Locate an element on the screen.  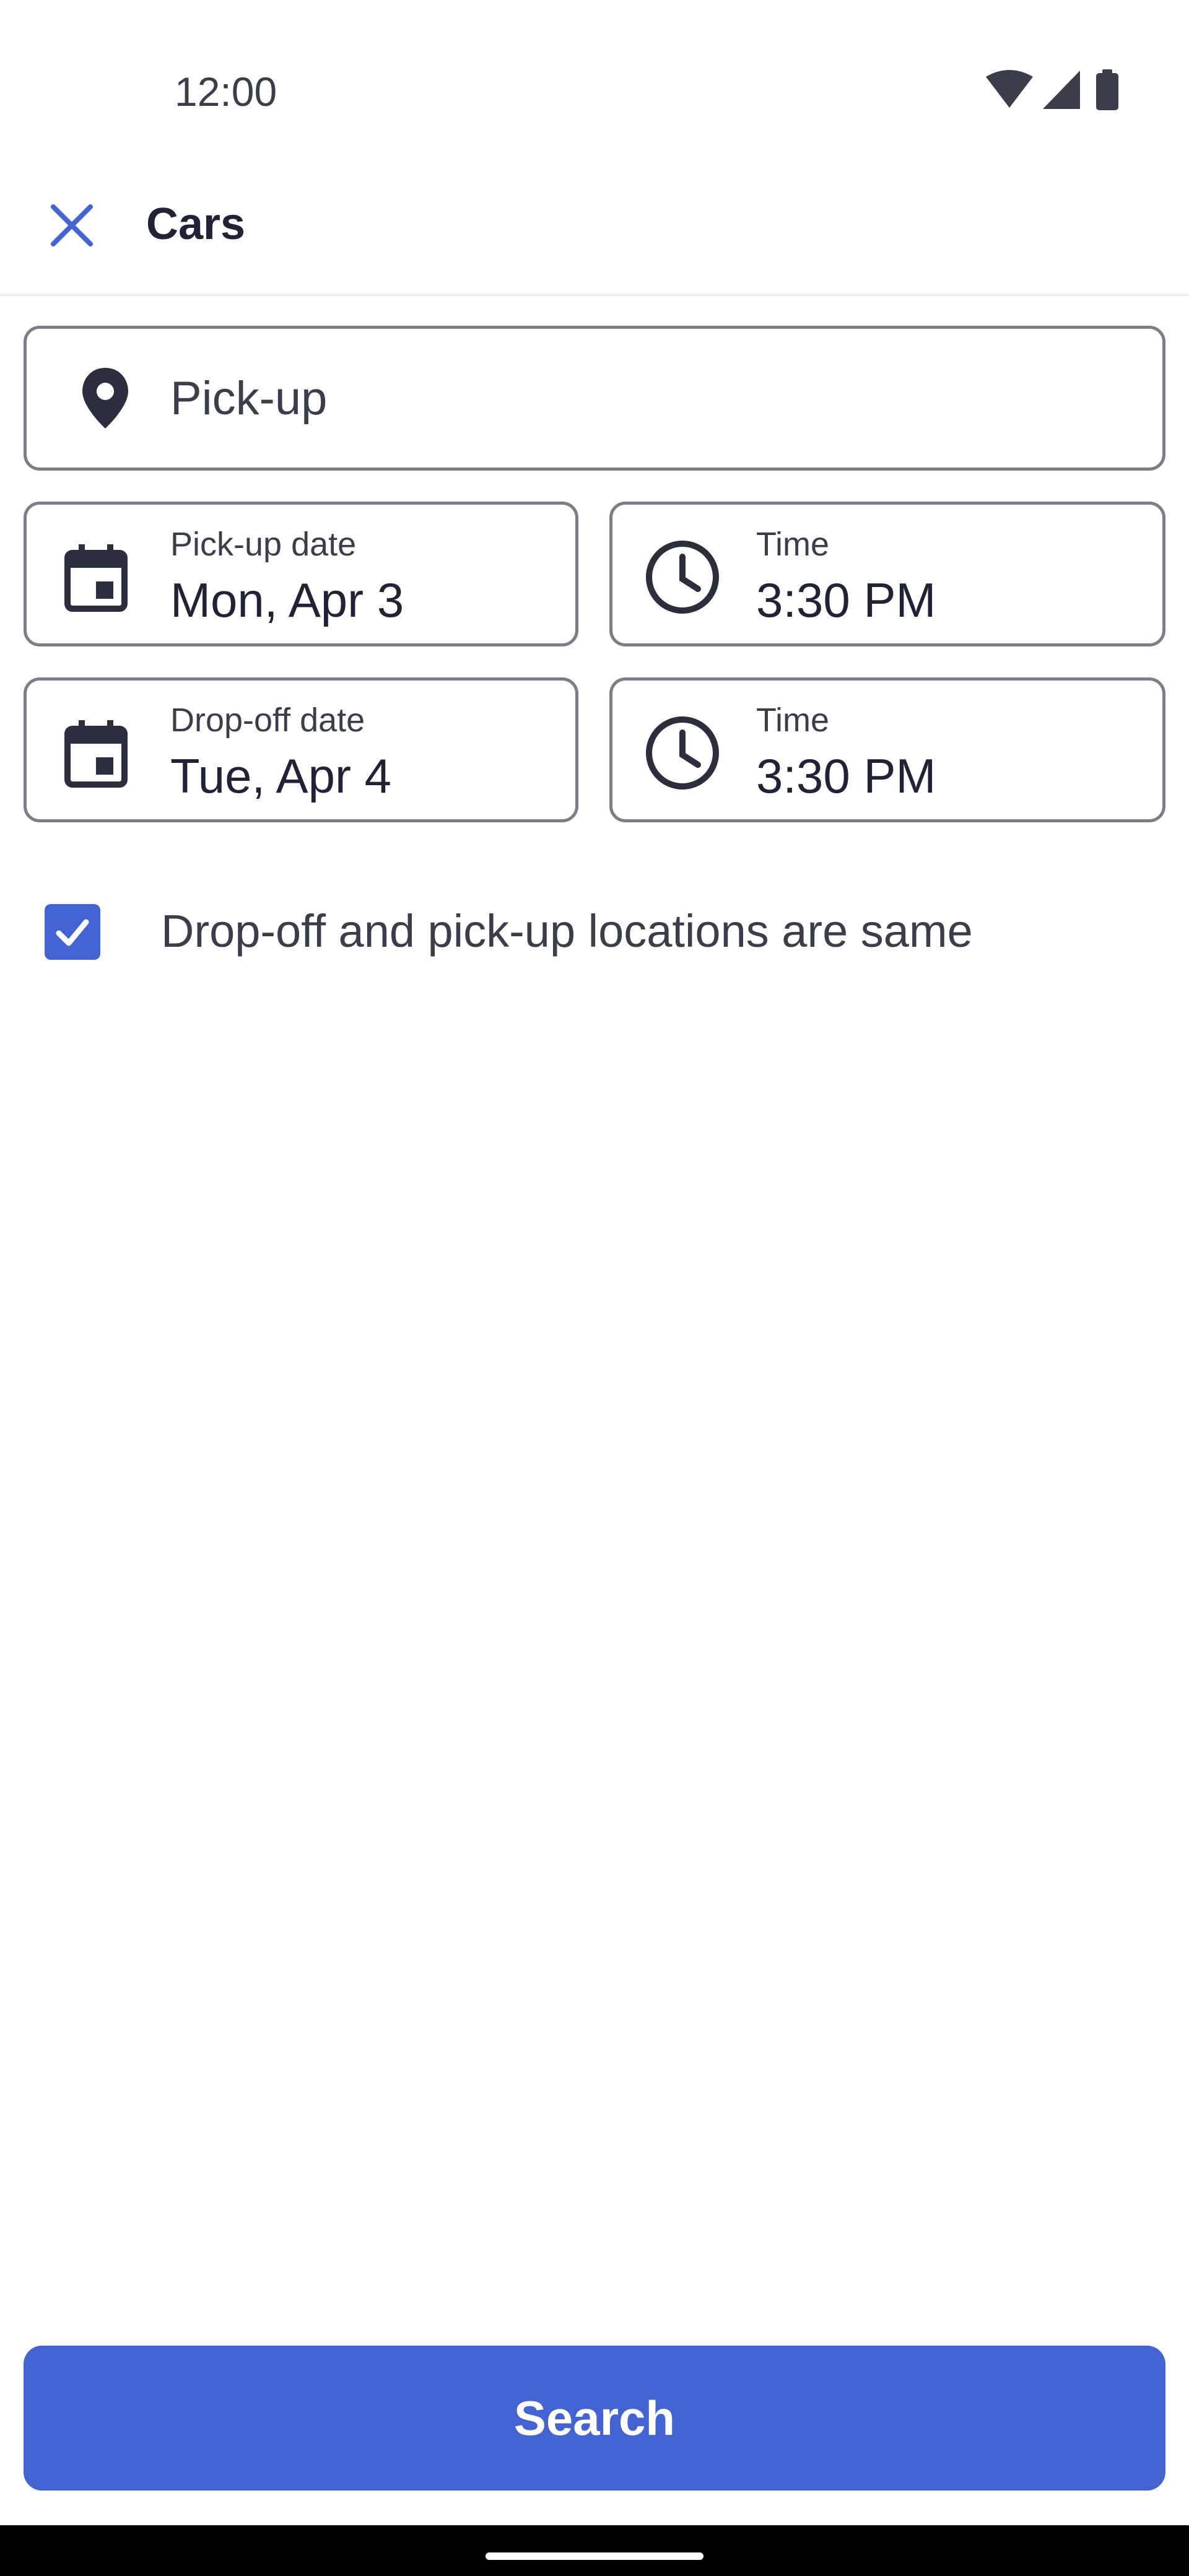
same-location-checkbox is located at coordinates (72, 932).